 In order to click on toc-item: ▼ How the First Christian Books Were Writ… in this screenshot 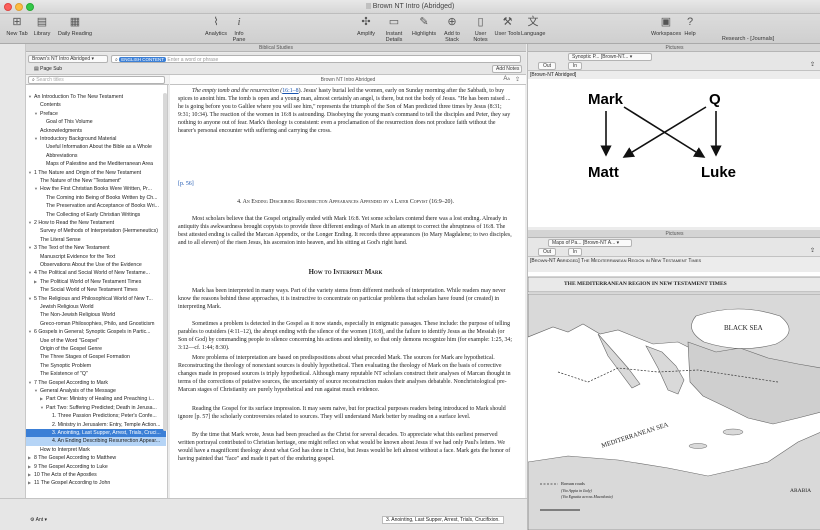, I will do `click(96, 189)`.